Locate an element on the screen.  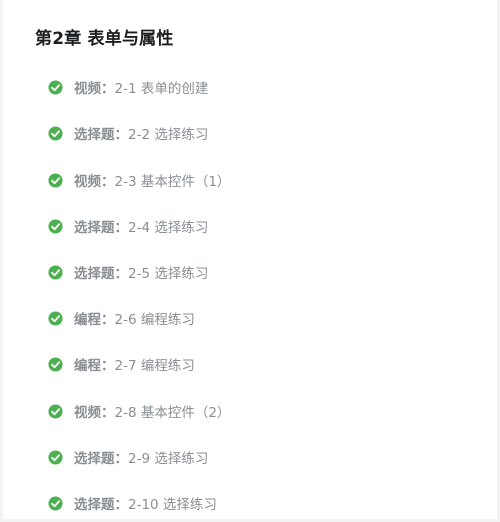
lesson-item: 视频： 2-8 基本控件（2） is located at coordinates (139, 411).